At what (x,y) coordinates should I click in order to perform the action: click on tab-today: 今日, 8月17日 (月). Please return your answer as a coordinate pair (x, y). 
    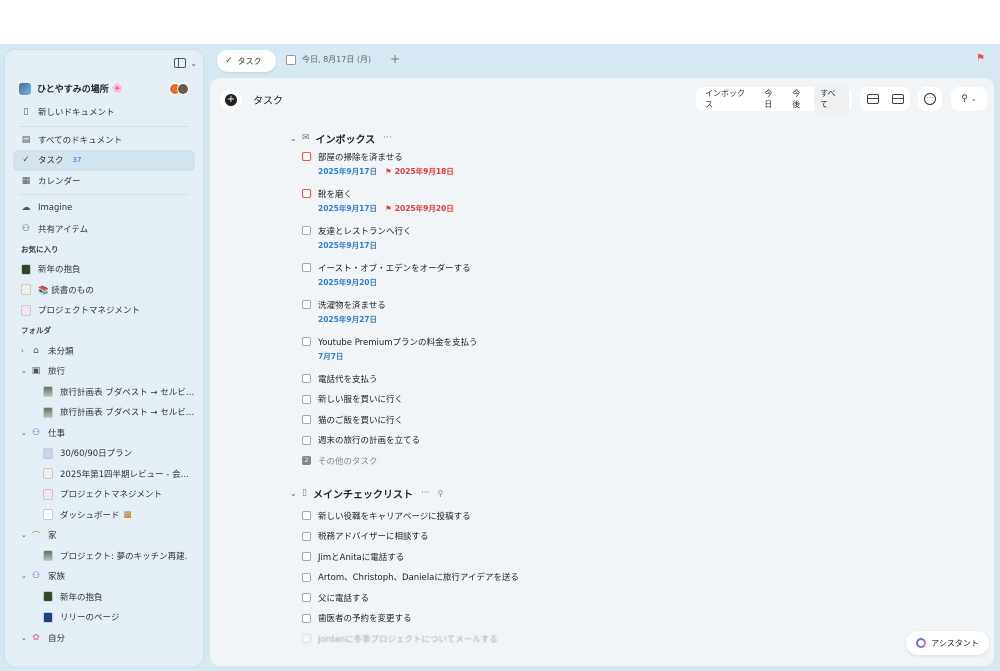
    Looking at the image, I should click on (328, 59).